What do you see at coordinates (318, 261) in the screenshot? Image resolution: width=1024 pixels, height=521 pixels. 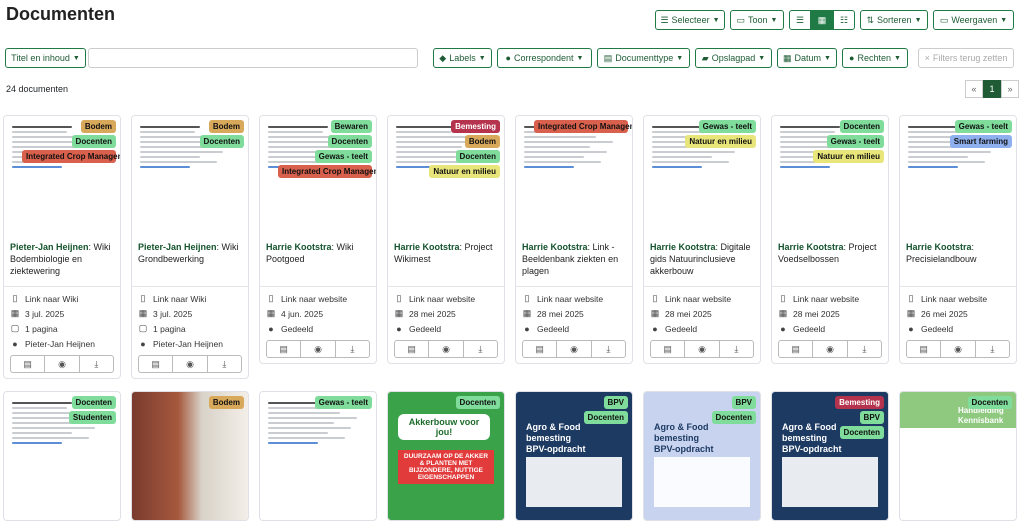 I see `document-title: Harrie Kootstra: Wiki Pootgoed` at bounding box center [318, 261].